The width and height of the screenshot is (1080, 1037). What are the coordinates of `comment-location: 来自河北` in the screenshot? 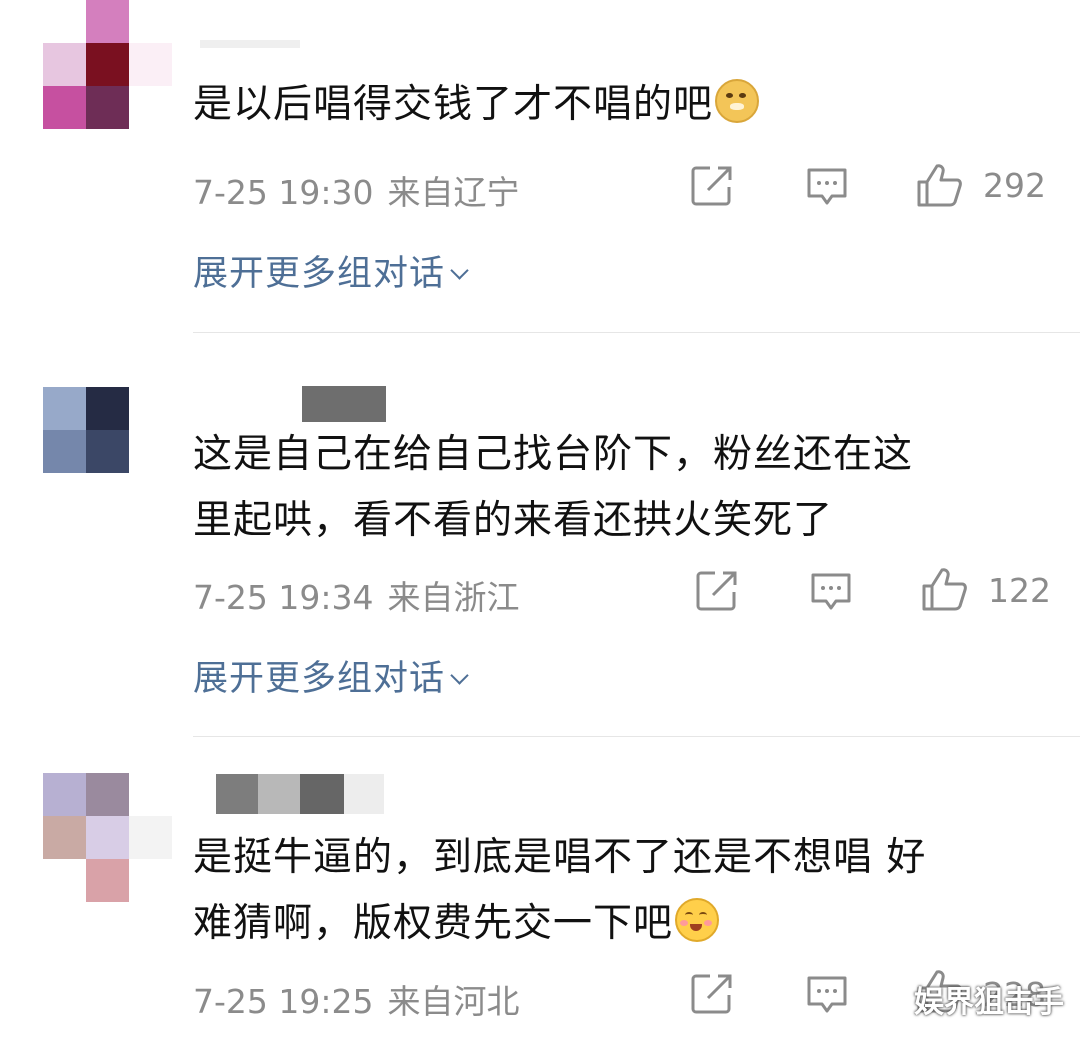 It's located at (453, 1001).